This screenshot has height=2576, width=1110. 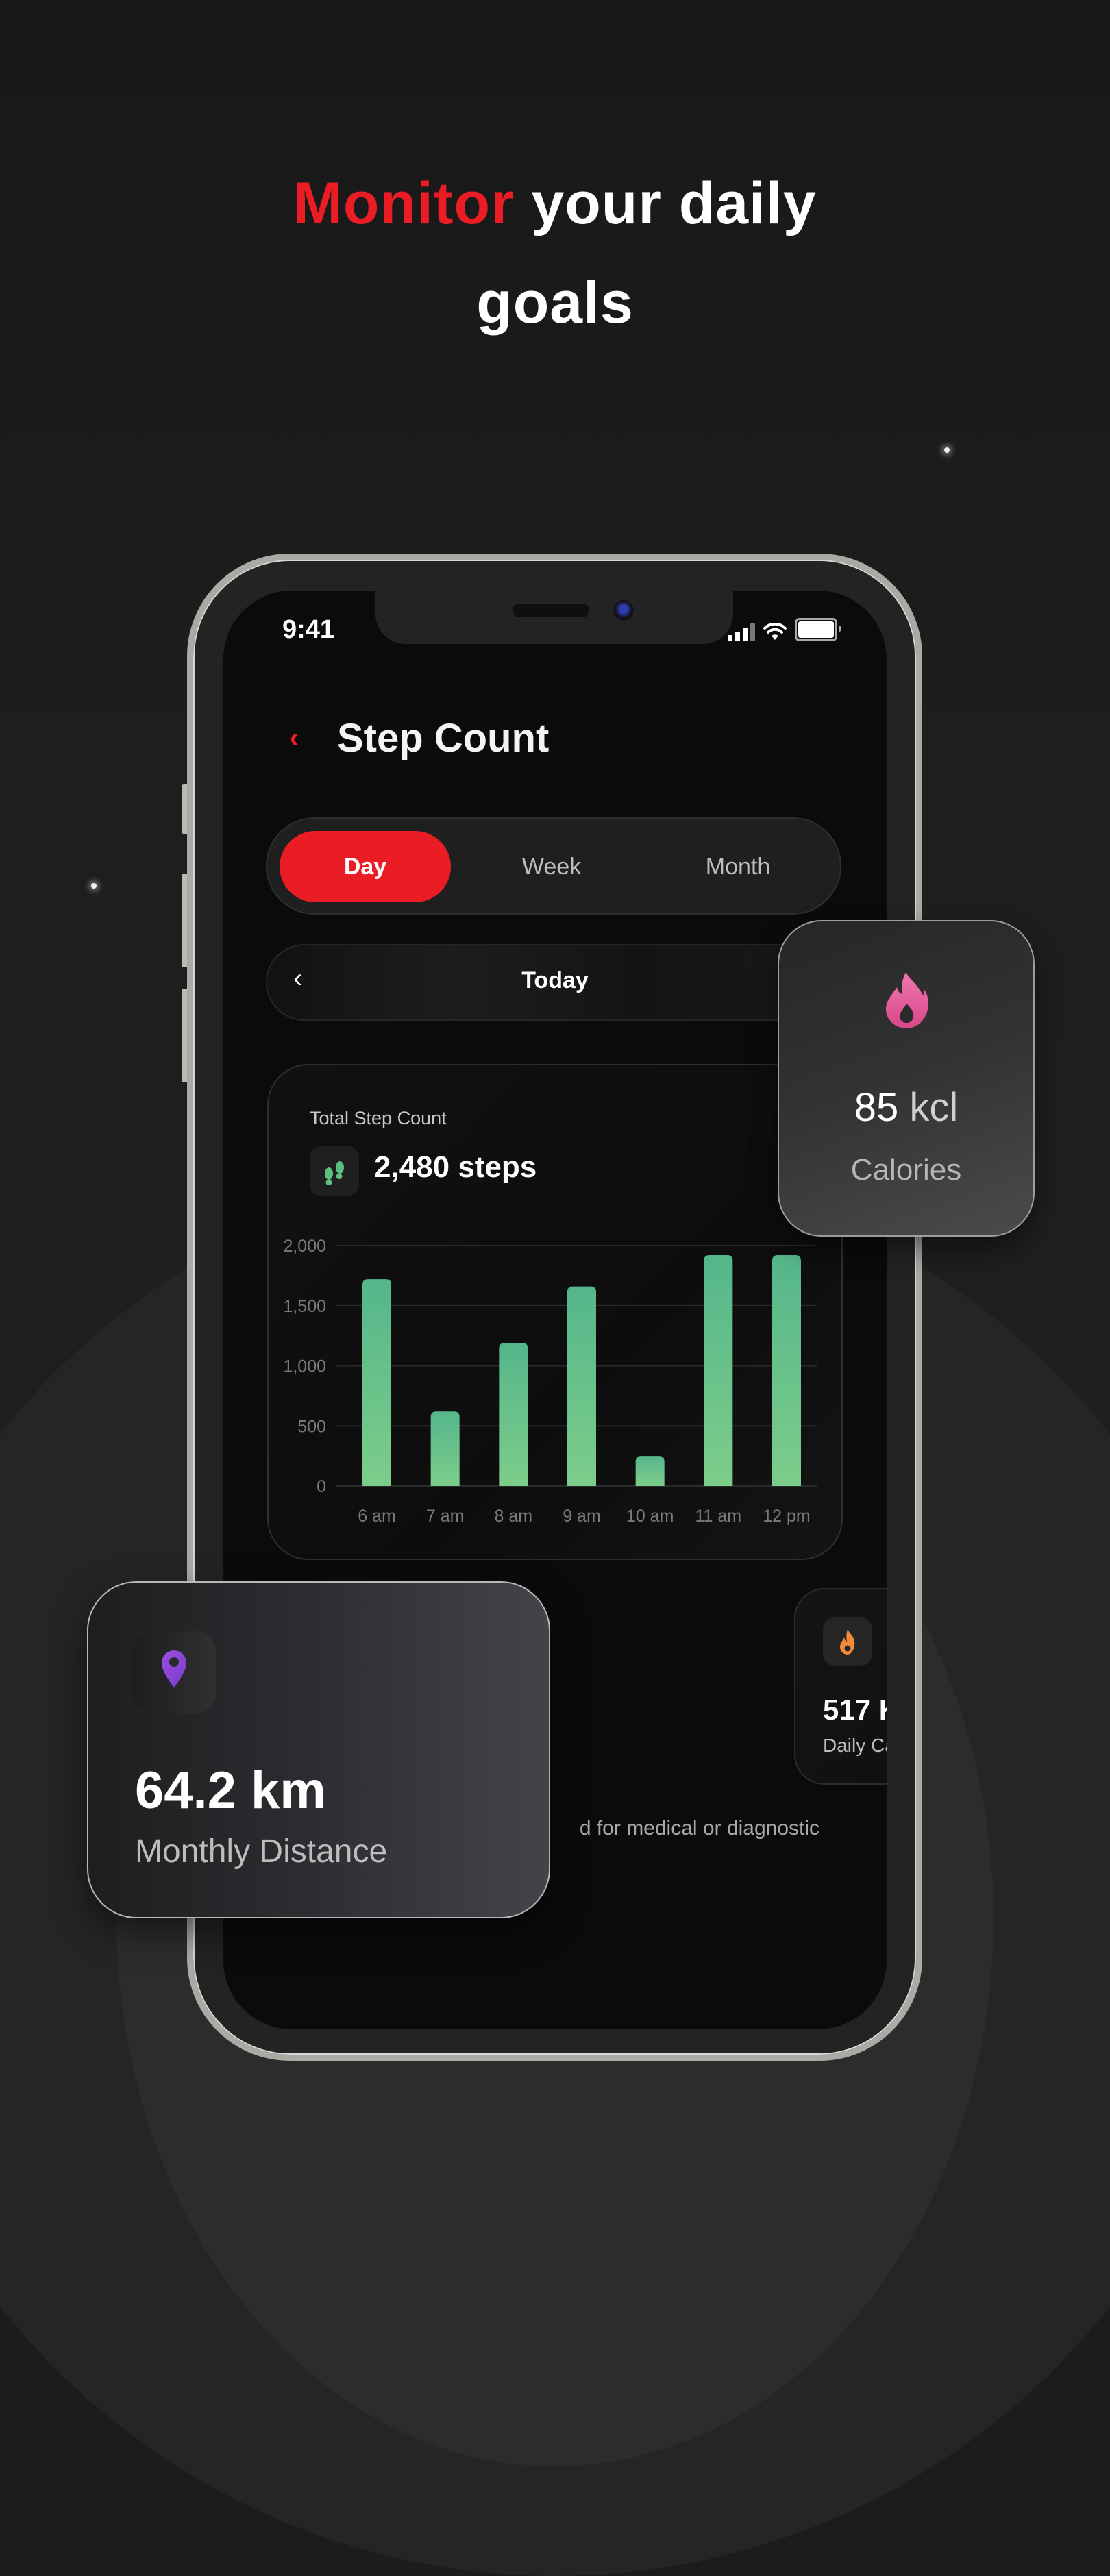 I want to click on fire-icon-box, so click(x=847, y=1641).